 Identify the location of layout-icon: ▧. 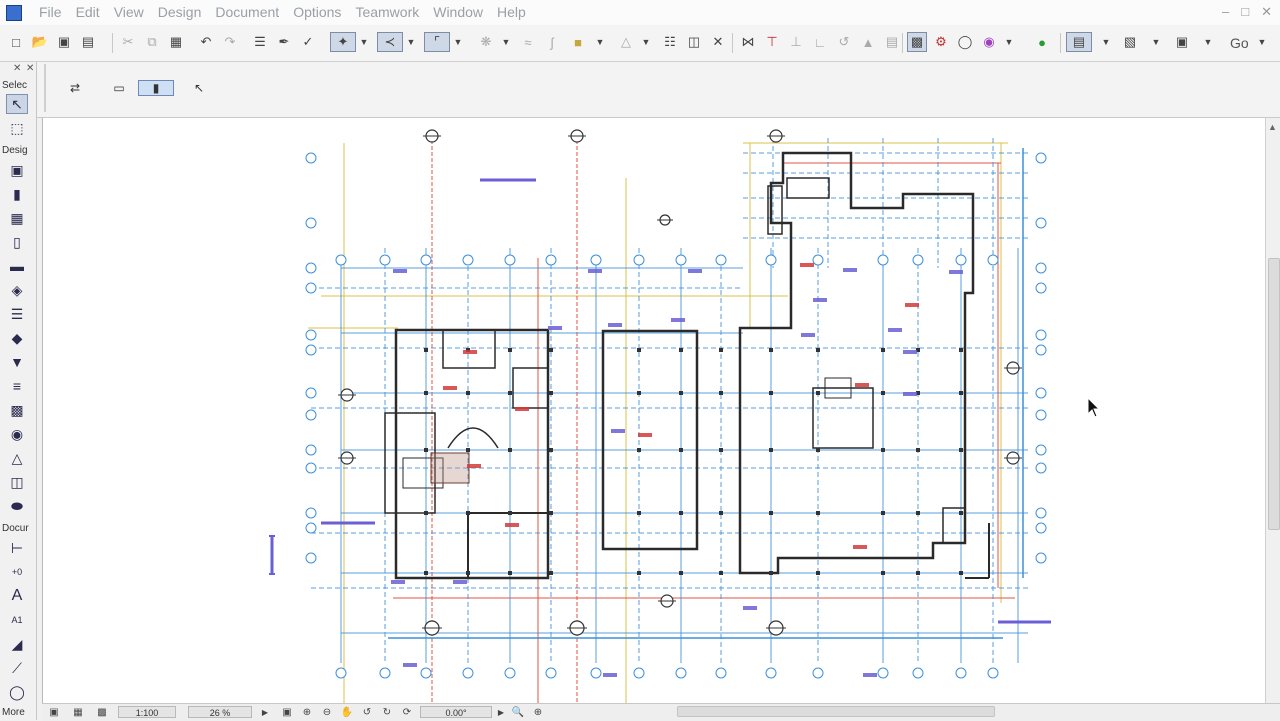
(1130, 42).